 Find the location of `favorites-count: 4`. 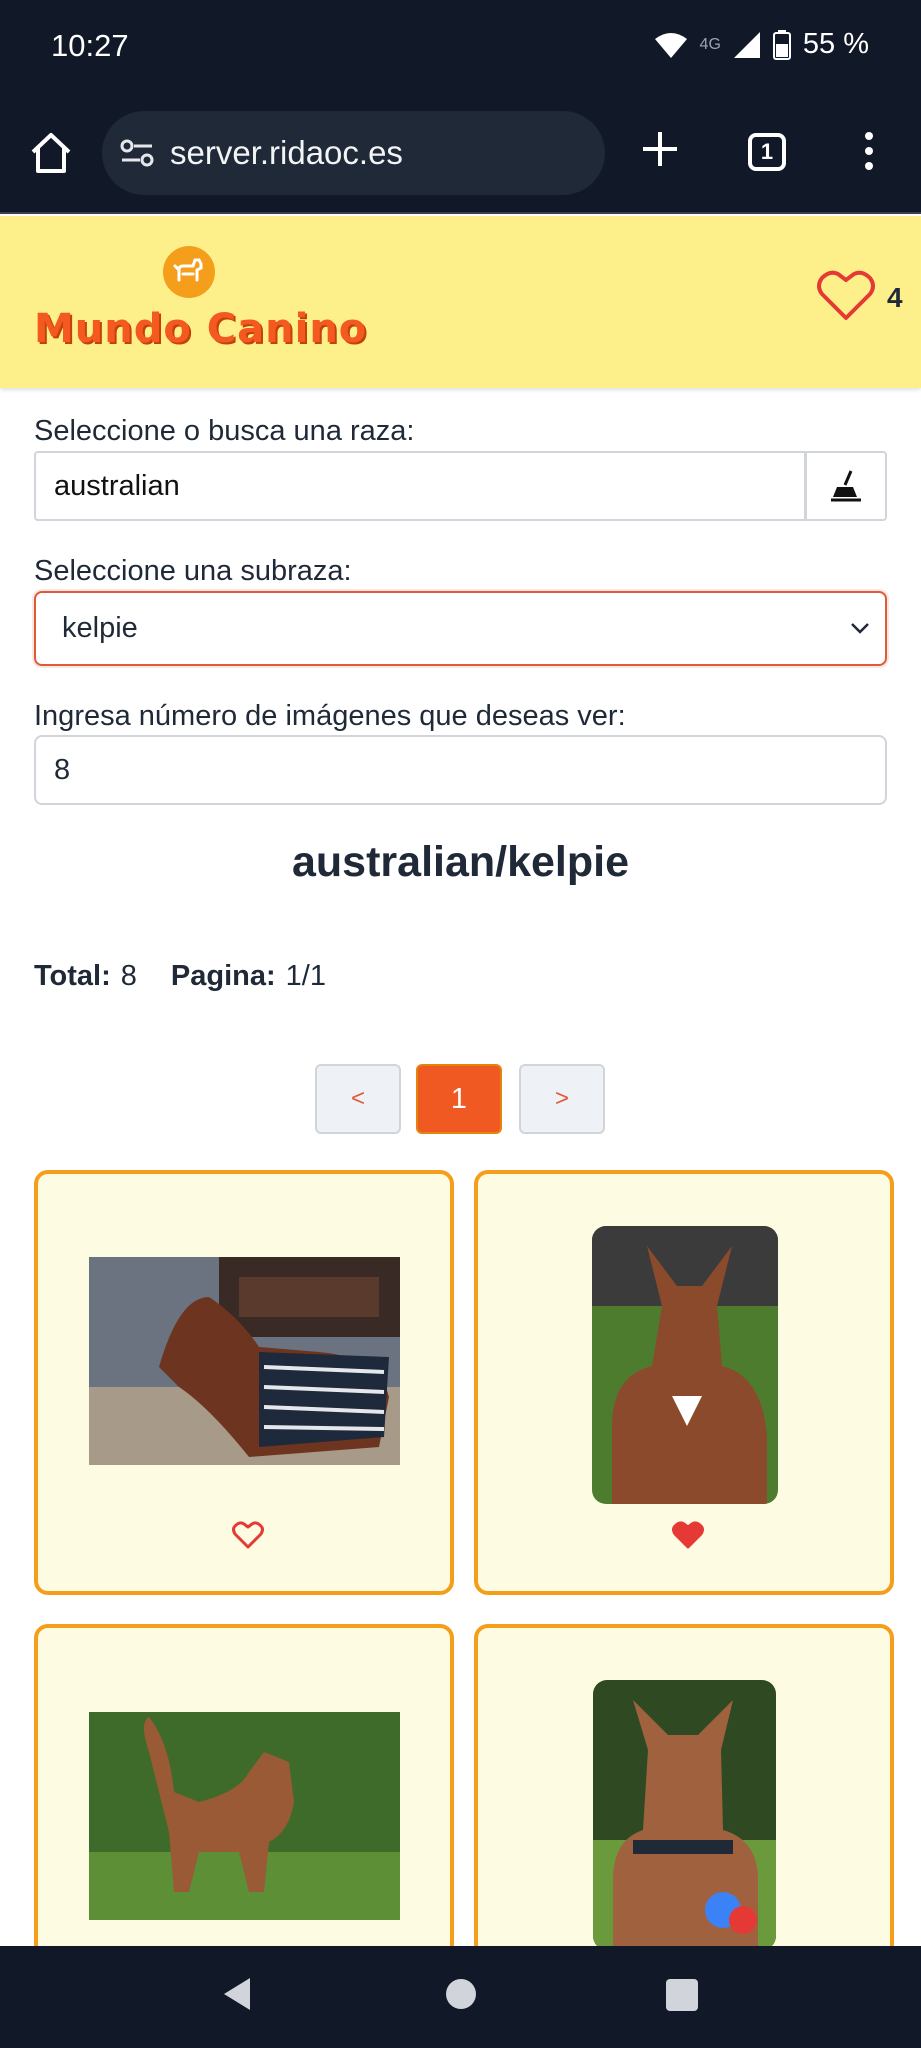

favorites-count: 4 is located at coordinates (895, 297).